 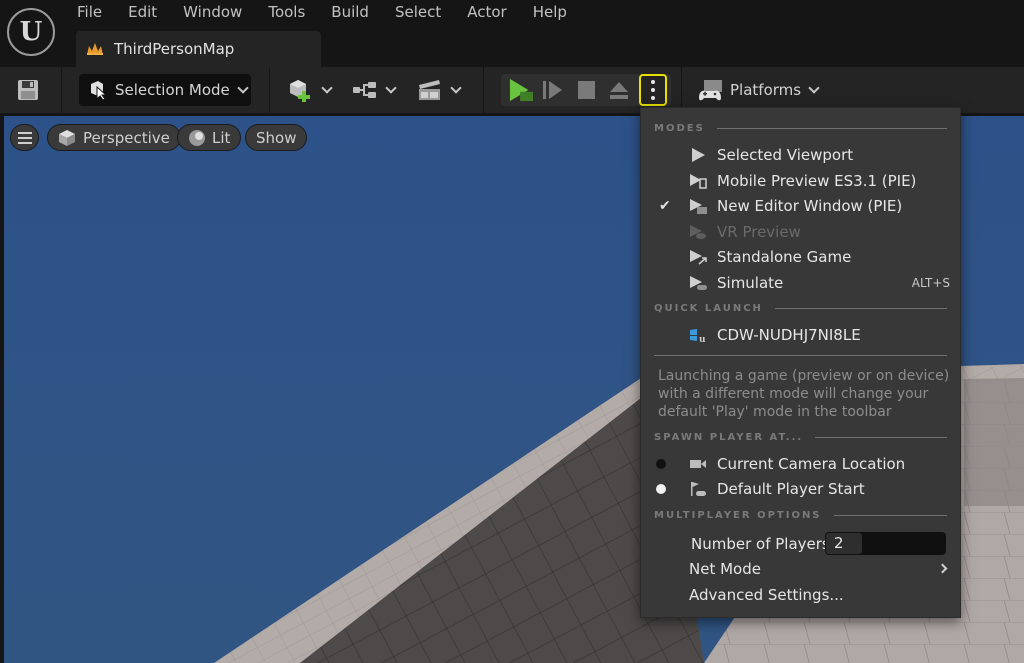 What do you see at coordinates (784, 256) in the screenshot?
I see `mode-label: Standalone Game` at bounding box center [784, 256].